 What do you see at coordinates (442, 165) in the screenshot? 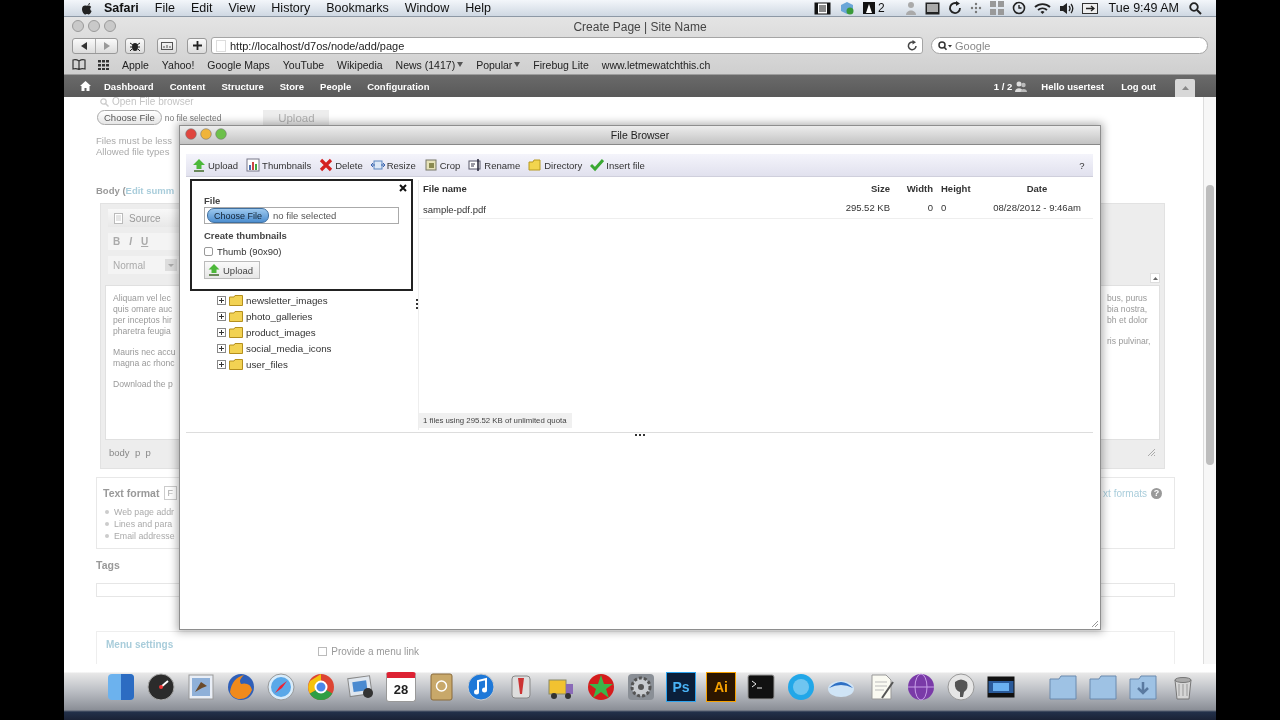
I see `toolbar-button: Crop` at bounding box center [442, 165].